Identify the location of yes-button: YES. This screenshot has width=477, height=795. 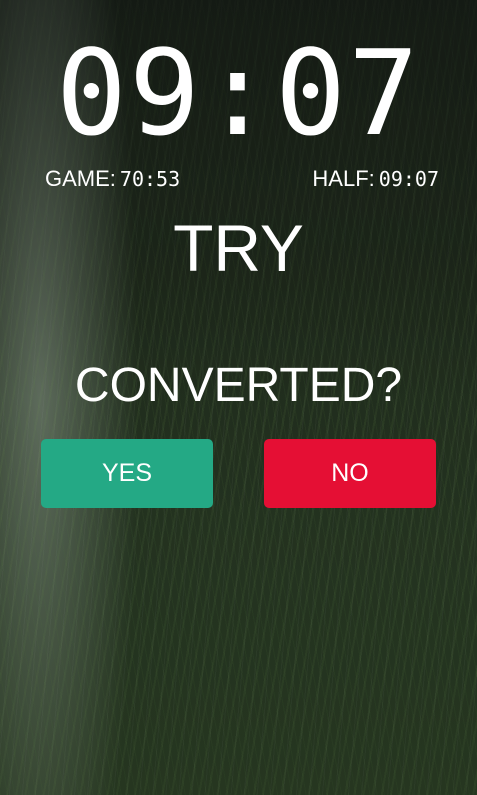
(127, 473).